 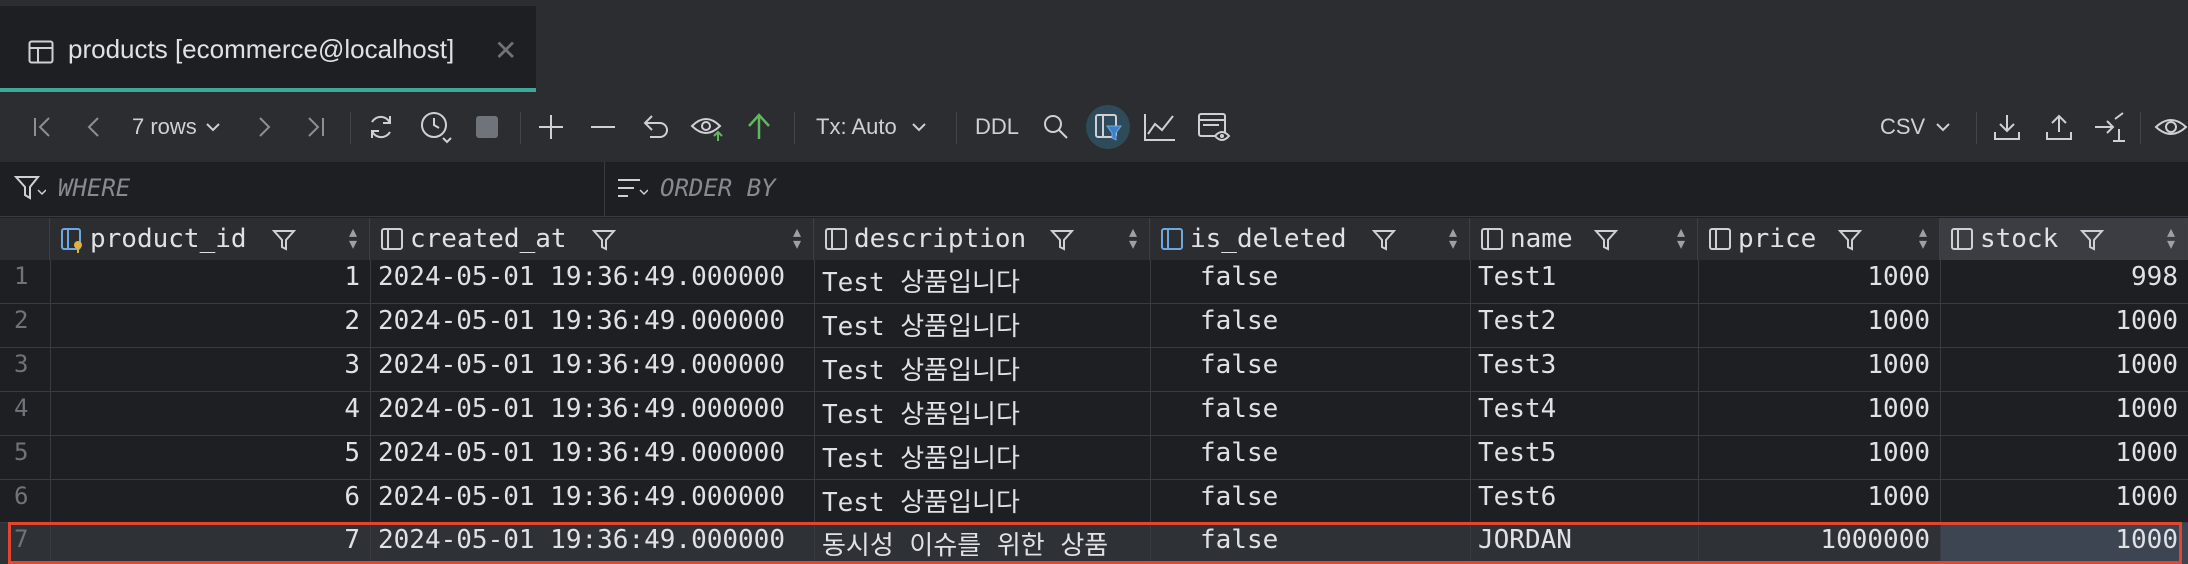 I want to click on filter-icon, so click(x=30, y=190).